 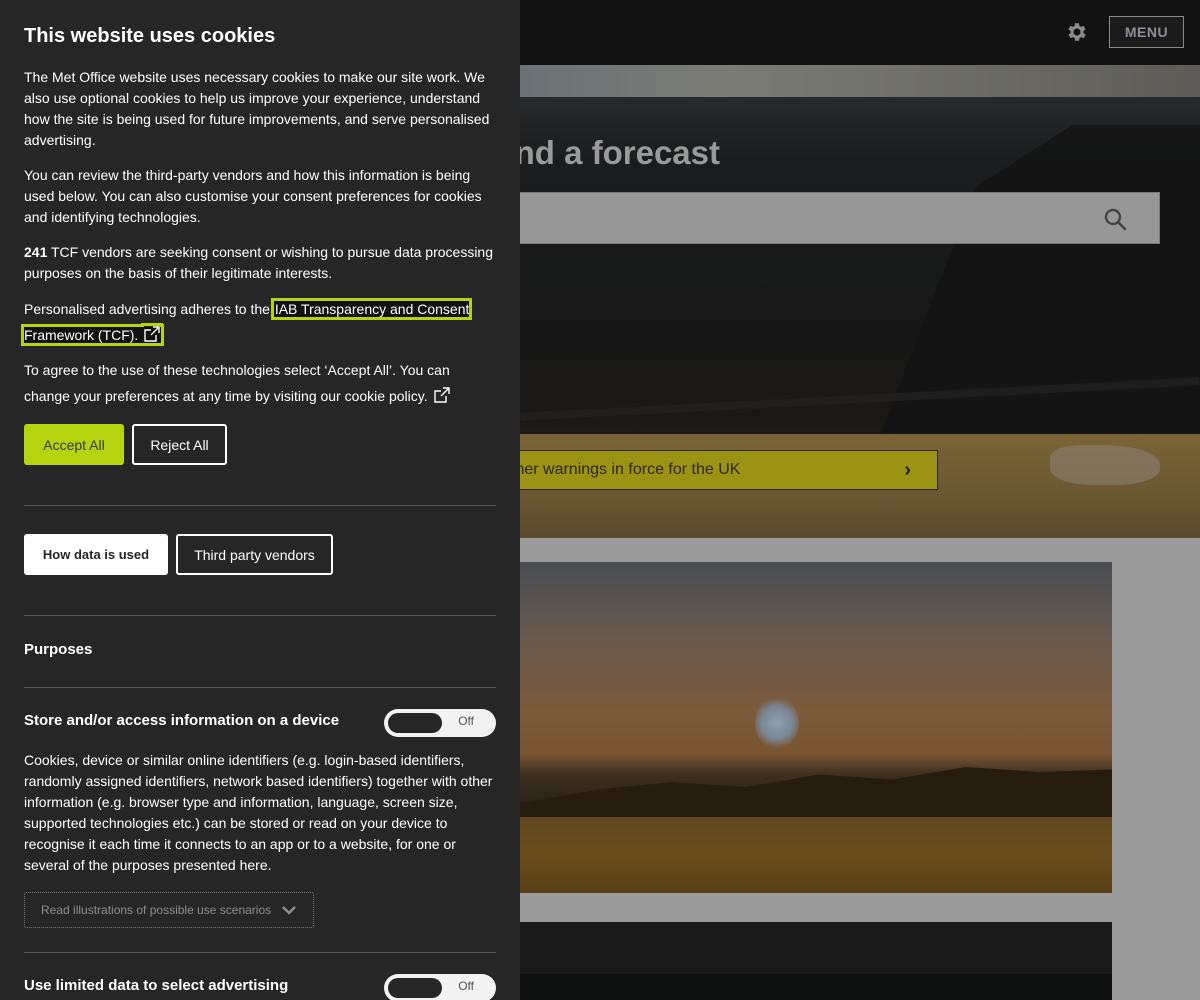 I want to click on chevron-right-icon: ›, so click(x=907, y=470).